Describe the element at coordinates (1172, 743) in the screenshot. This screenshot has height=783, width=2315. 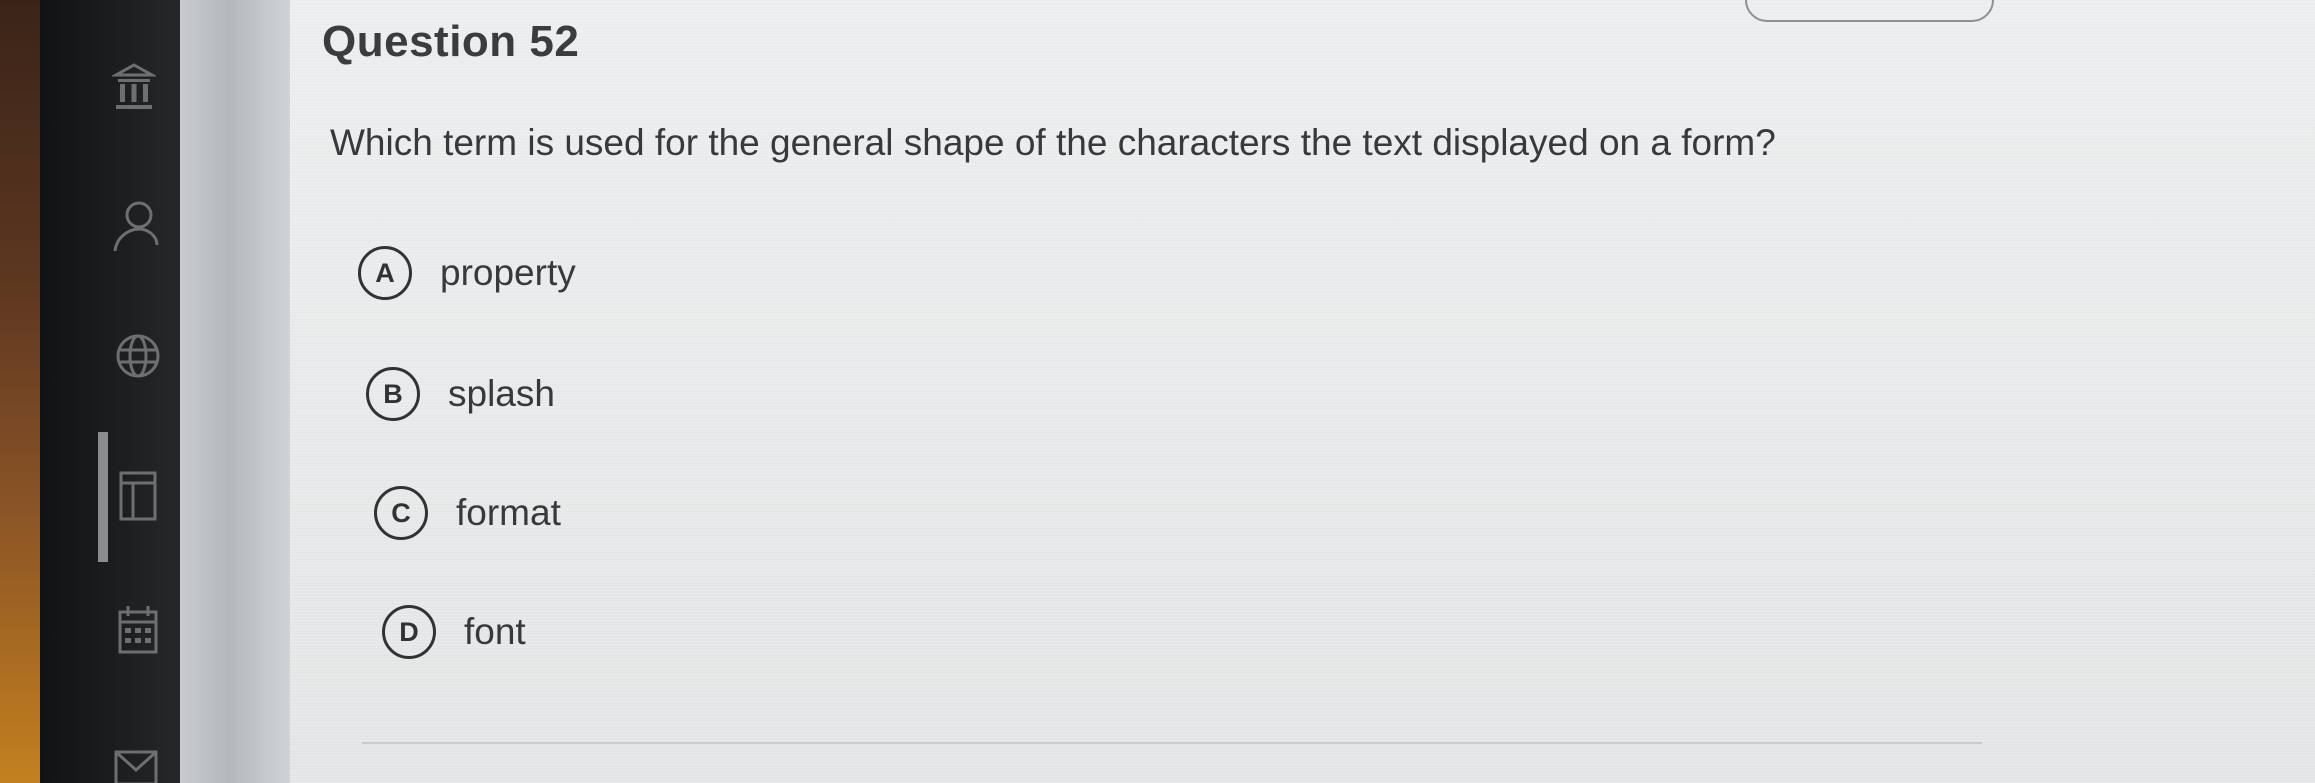
I see `divider` at that location.